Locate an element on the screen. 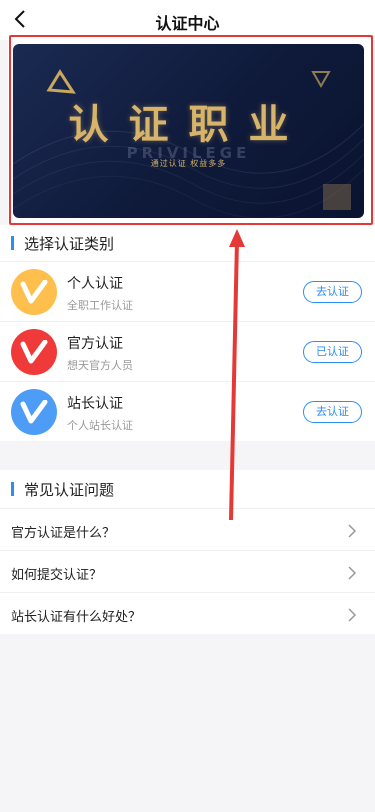 This screenshot has height=812, width=375. section-title: 常见认证问题 is located at coordinates (69, 490).